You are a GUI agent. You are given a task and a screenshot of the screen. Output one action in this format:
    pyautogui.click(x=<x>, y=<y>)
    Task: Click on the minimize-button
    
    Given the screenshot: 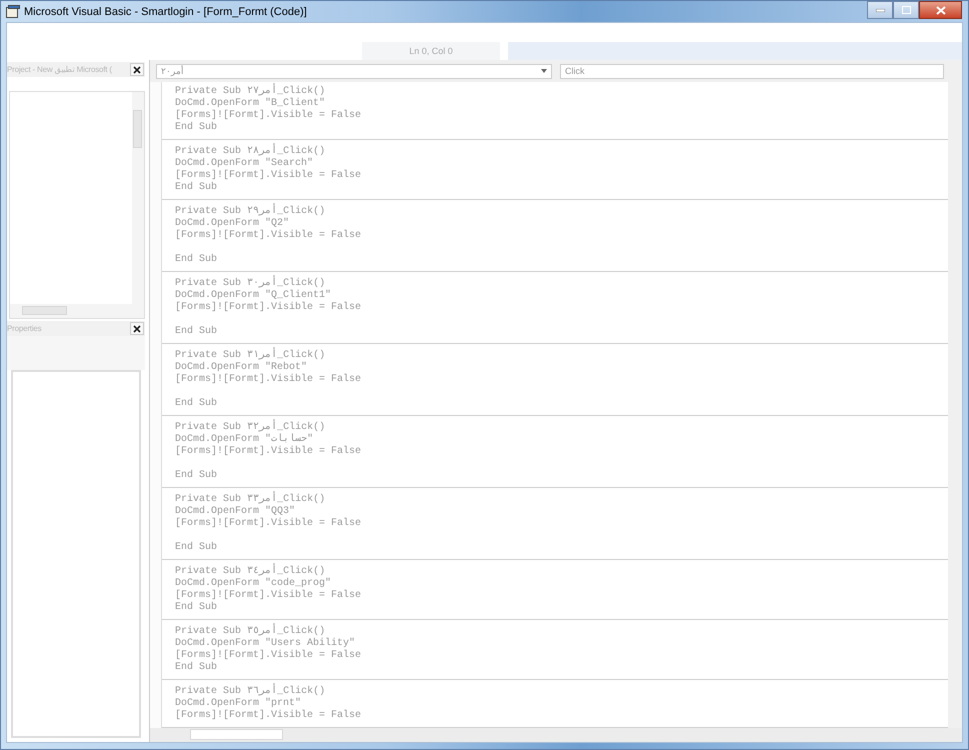 What is the action you would take?
    pyautogui.click(x=880, y=10)
    